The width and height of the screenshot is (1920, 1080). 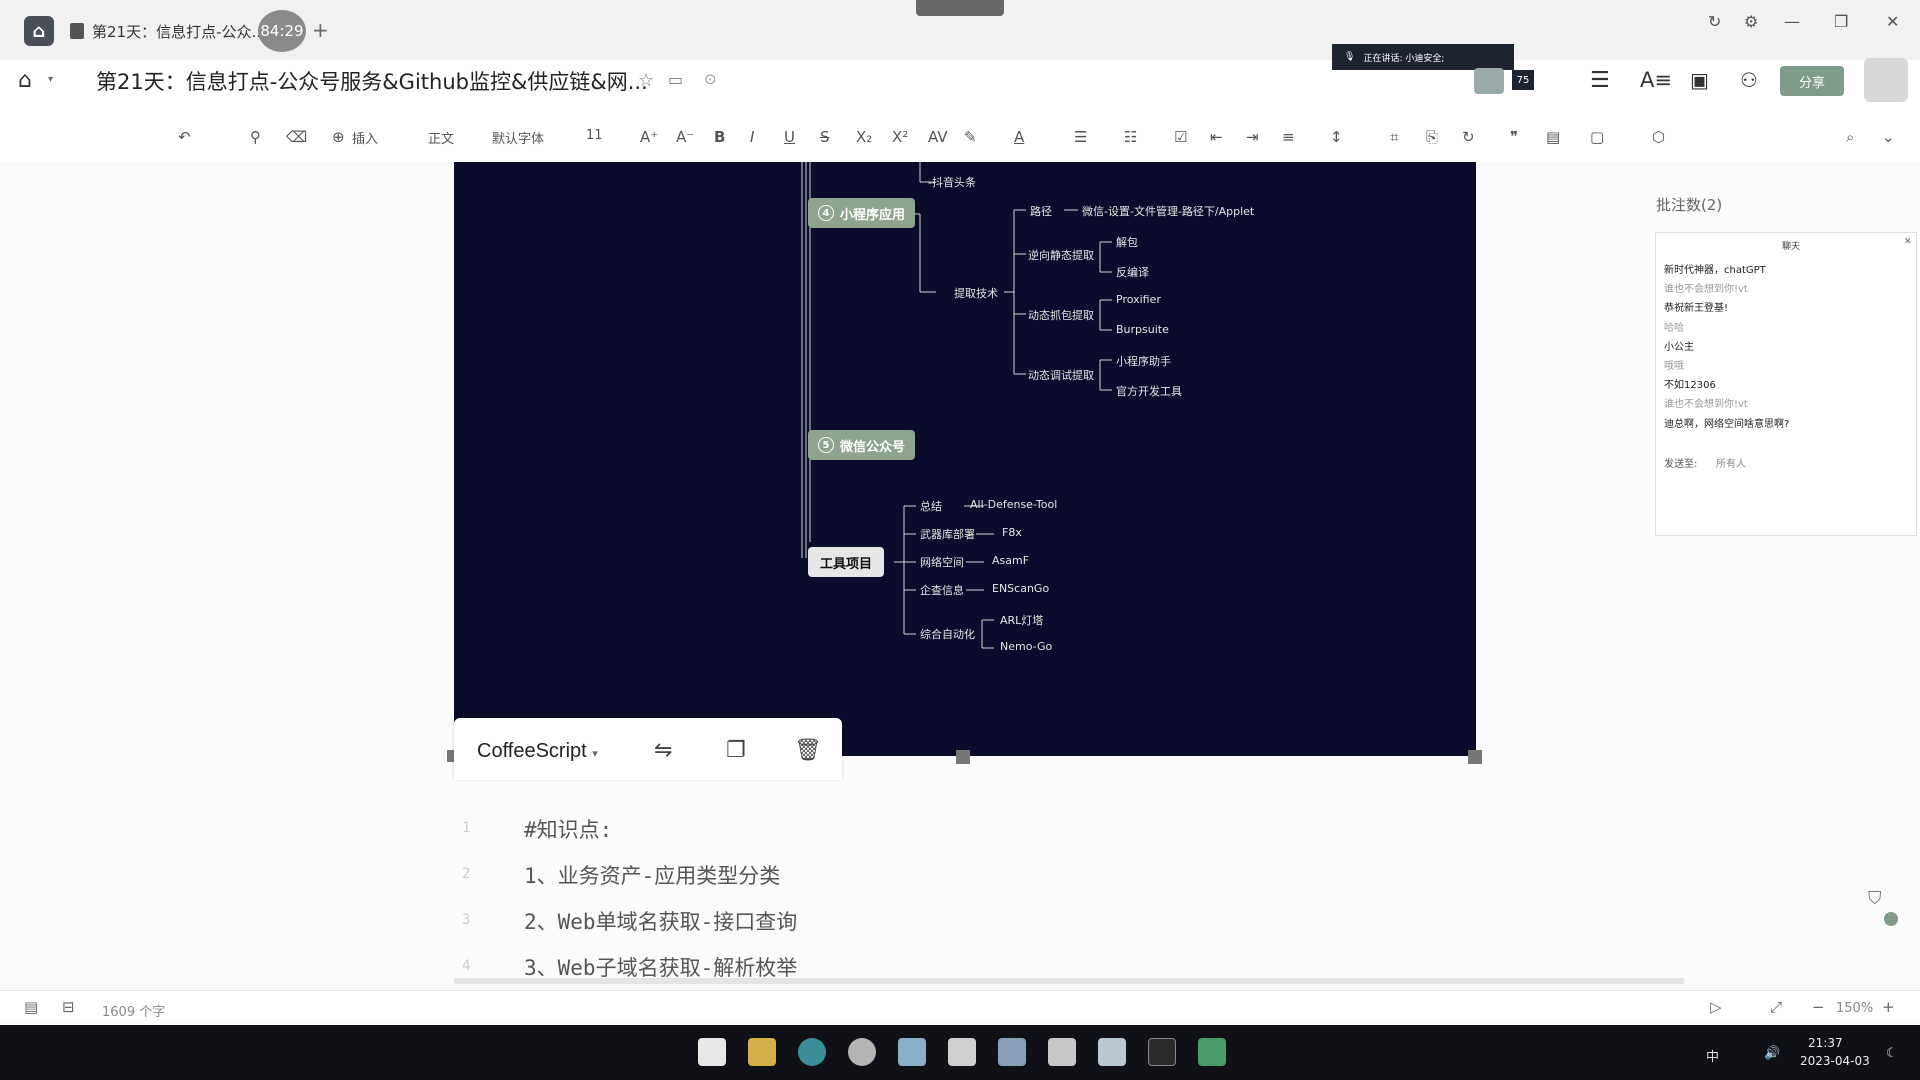 I want to click on font-size-select: 11, so click(x=594, y=135).